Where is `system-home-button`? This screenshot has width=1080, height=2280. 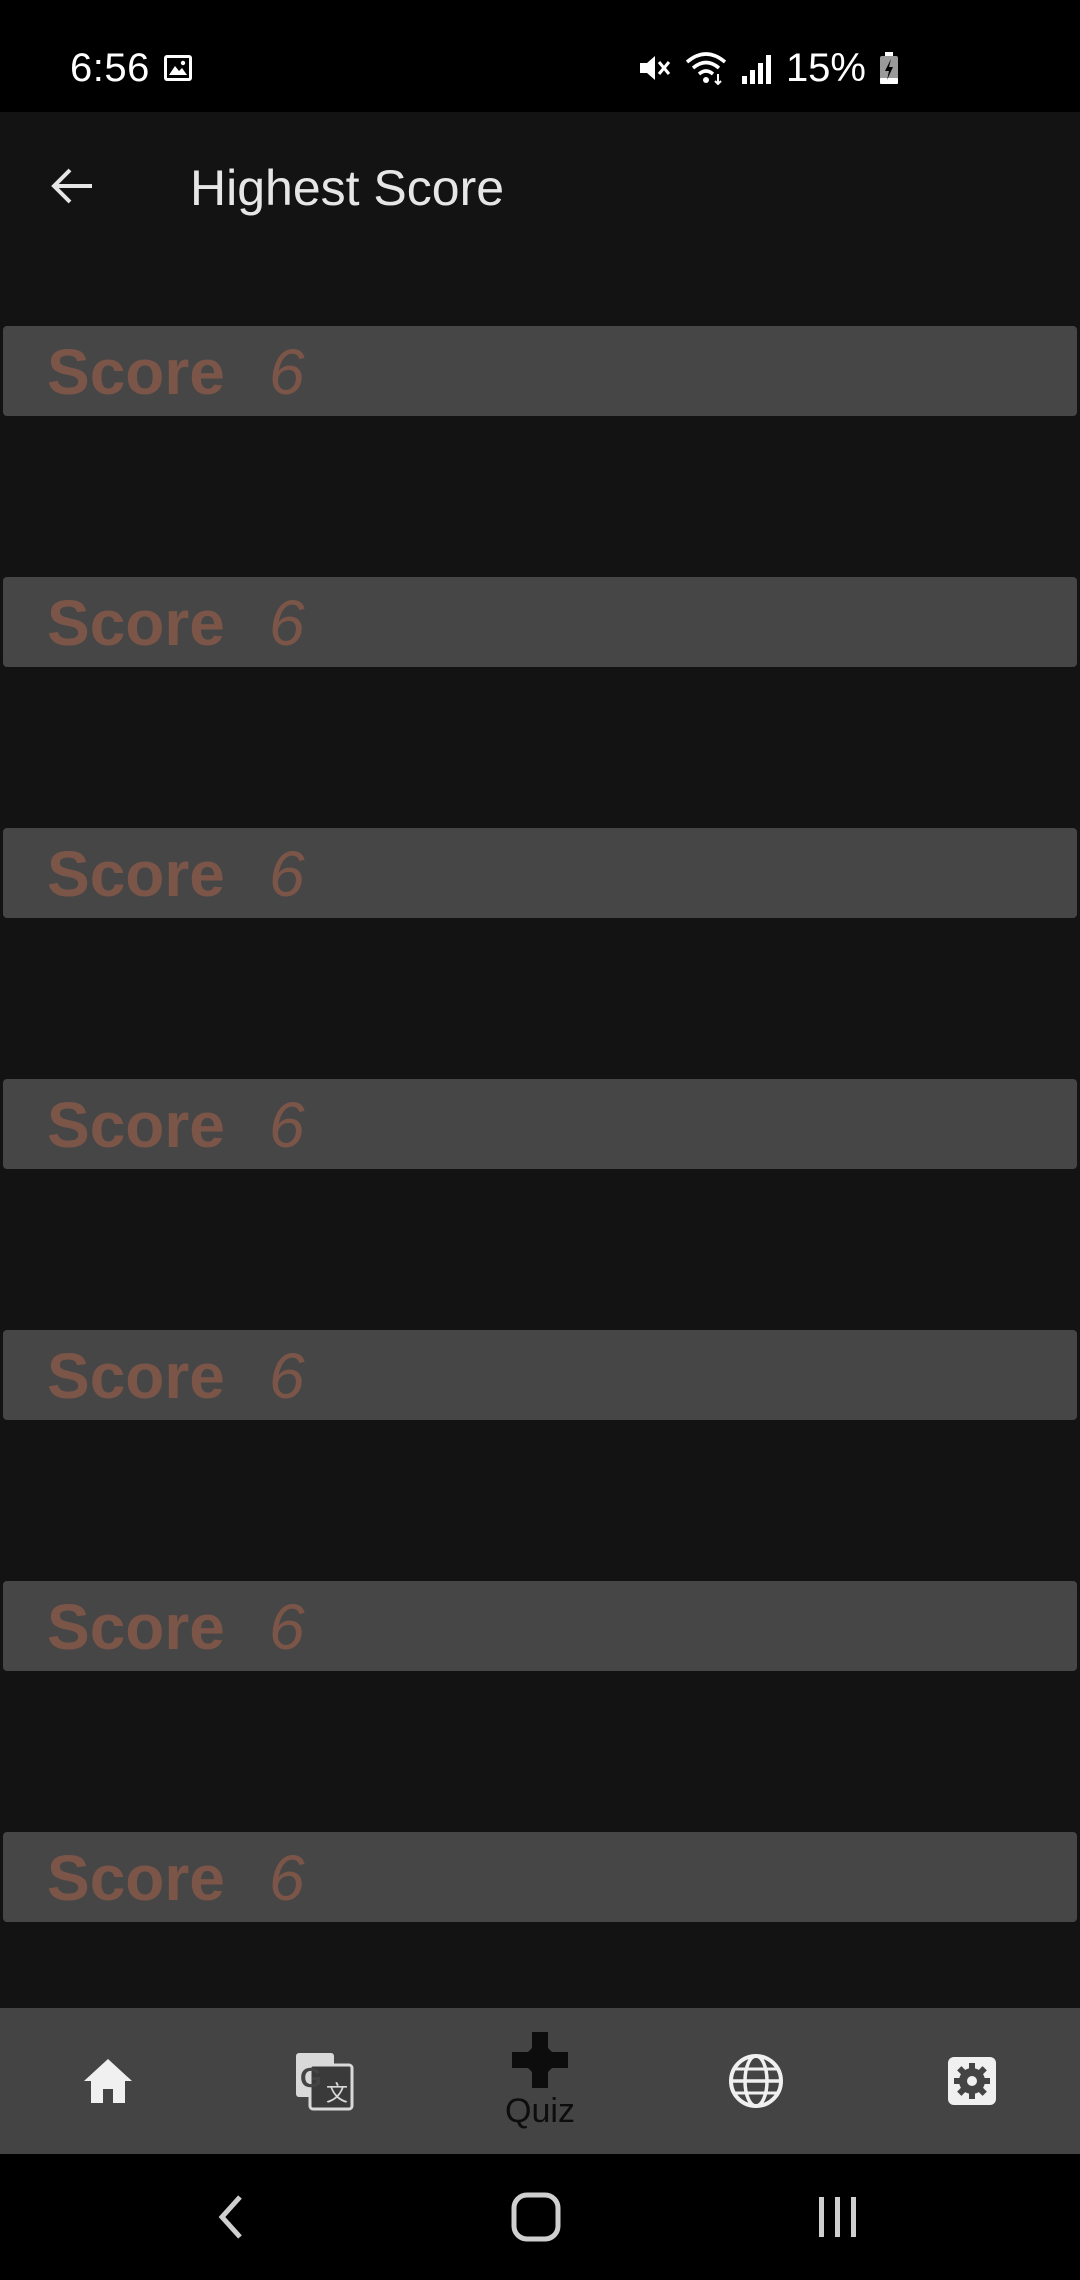
system-home-button is located at coordinates (536, 2217).